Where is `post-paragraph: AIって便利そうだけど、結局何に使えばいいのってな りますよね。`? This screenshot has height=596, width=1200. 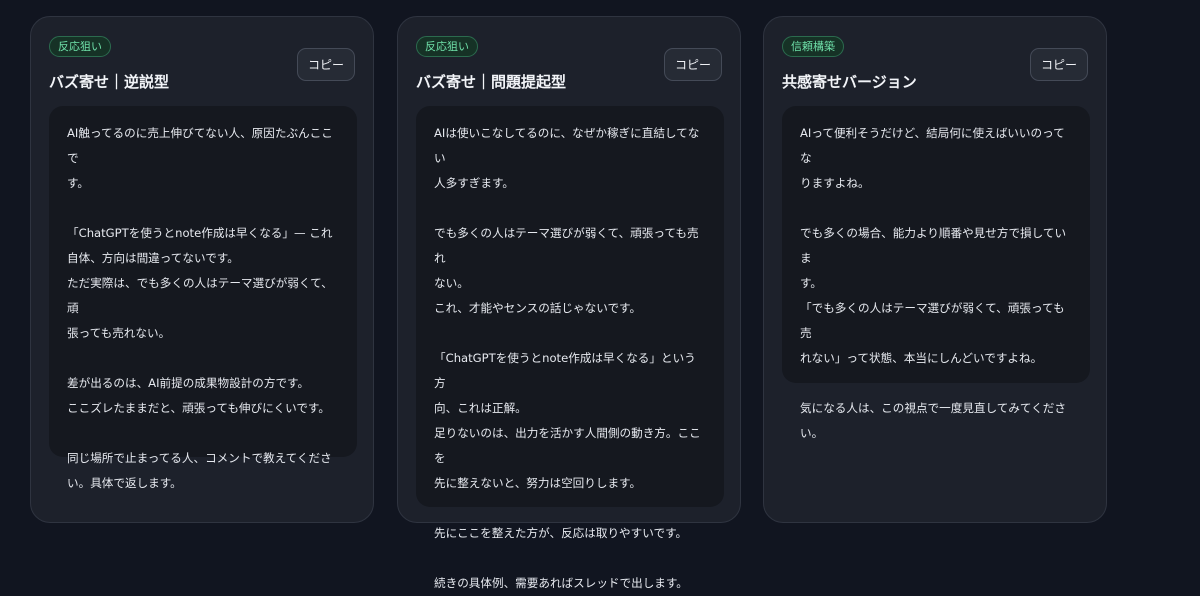 post-paragraph: AIって便利そうだけど、結局何に使えばいいのってな りますよね。 is located at coordinates (932, 158).